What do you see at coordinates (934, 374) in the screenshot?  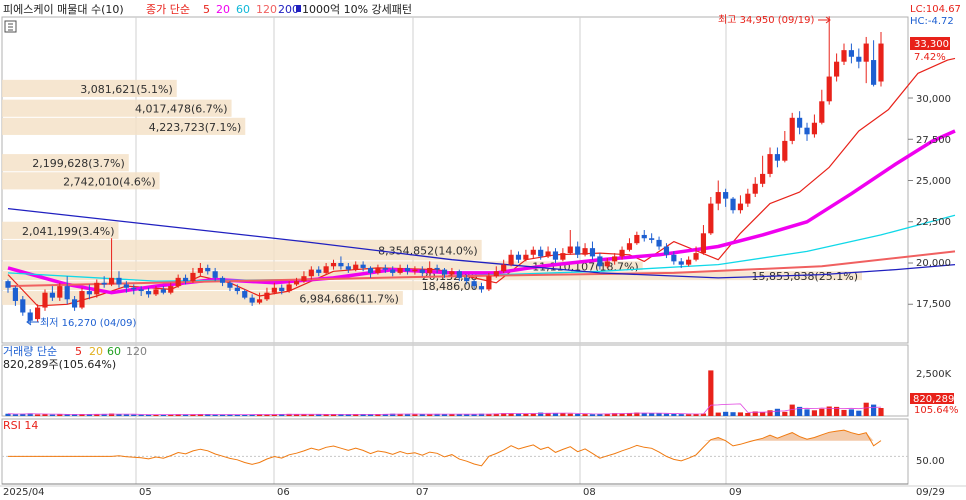 I see `volume-y-tick: 2,500K` at bounding box center [934, 374].